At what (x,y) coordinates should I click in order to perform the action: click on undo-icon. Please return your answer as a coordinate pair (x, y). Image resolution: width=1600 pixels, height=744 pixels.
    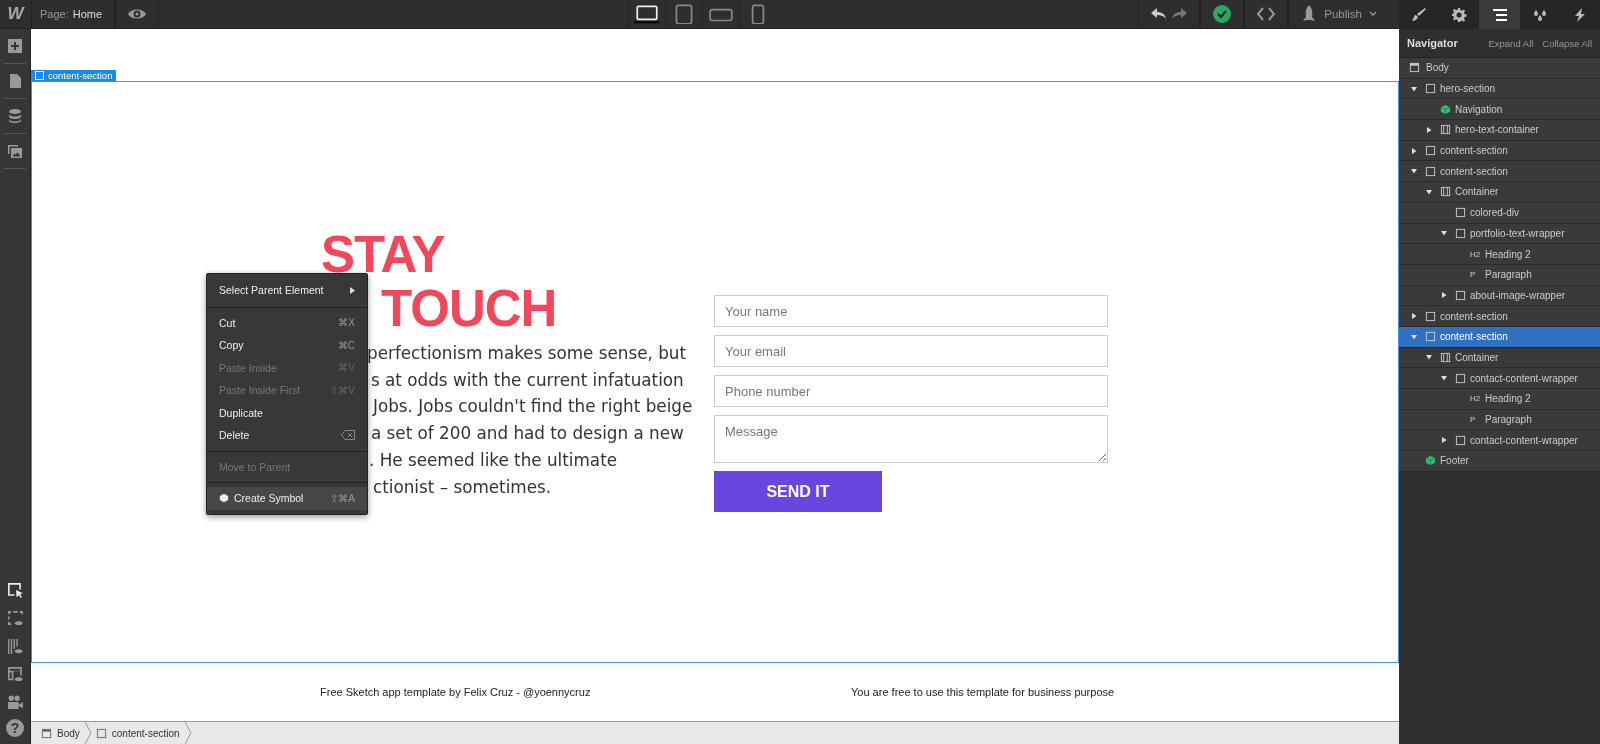
    Looking at the image, I should click on (1159, 14).